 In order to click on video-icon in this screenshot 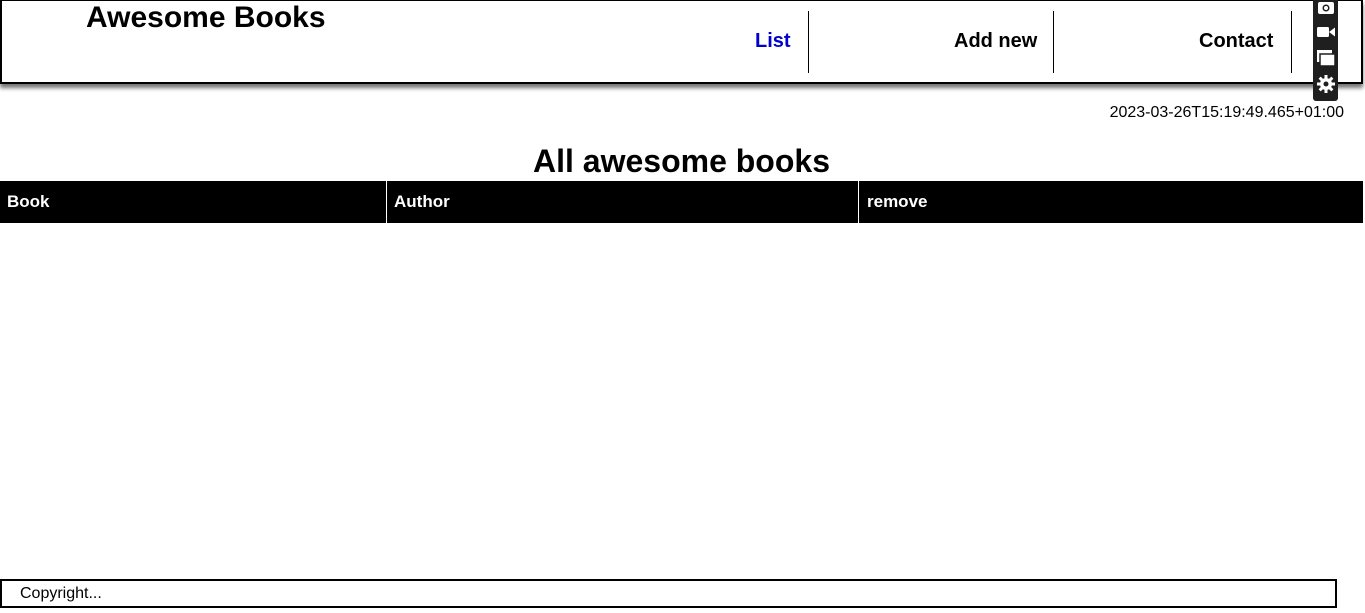, I will do `click(1325, 31)`.